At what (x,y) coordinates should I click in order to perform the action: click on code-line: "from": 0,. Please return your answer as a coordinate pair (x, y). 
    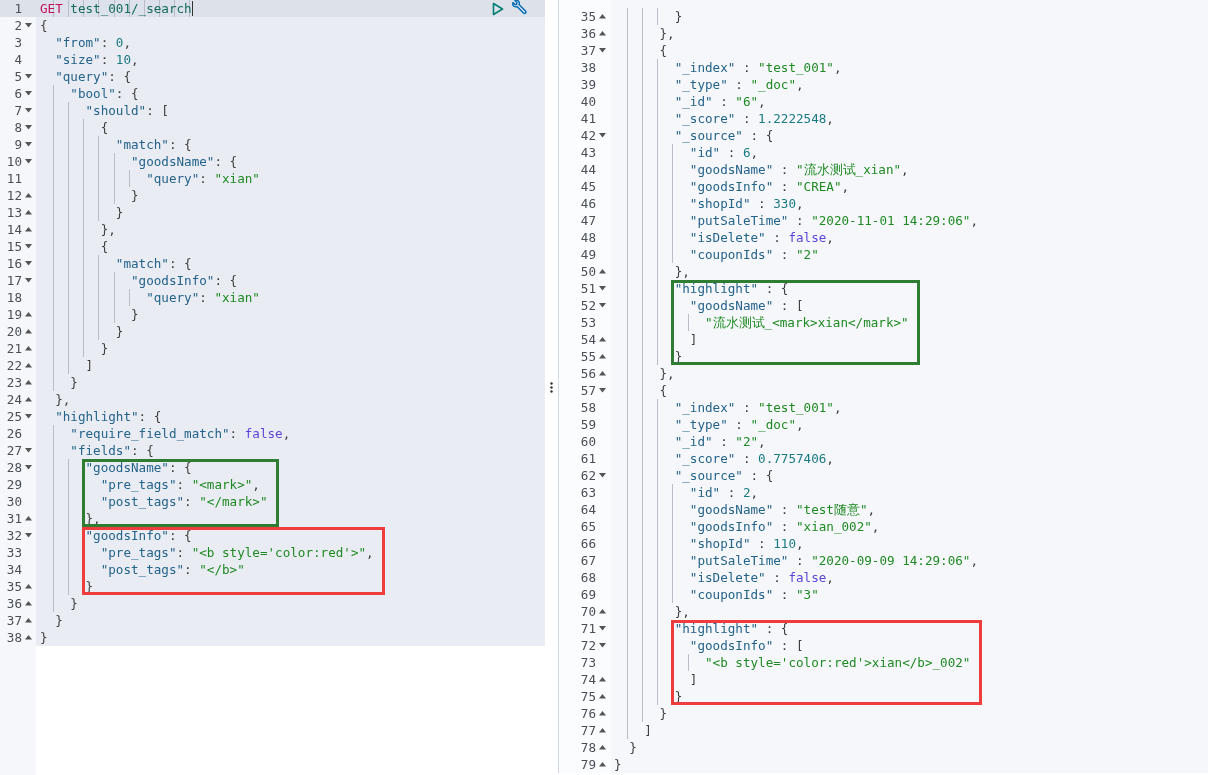
    Looking at the image, I should click on (93, 42).